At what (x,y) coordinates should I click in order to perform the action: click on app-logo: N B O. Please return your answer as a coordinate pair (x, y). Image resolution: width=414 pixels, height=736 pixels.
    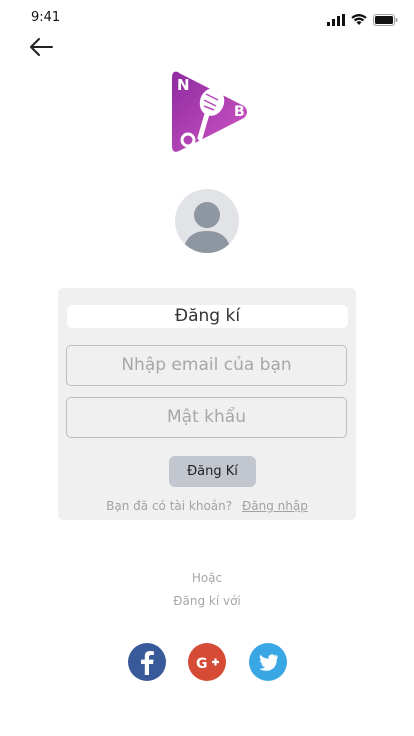
    Looking at the image, I should click on (210, 112).